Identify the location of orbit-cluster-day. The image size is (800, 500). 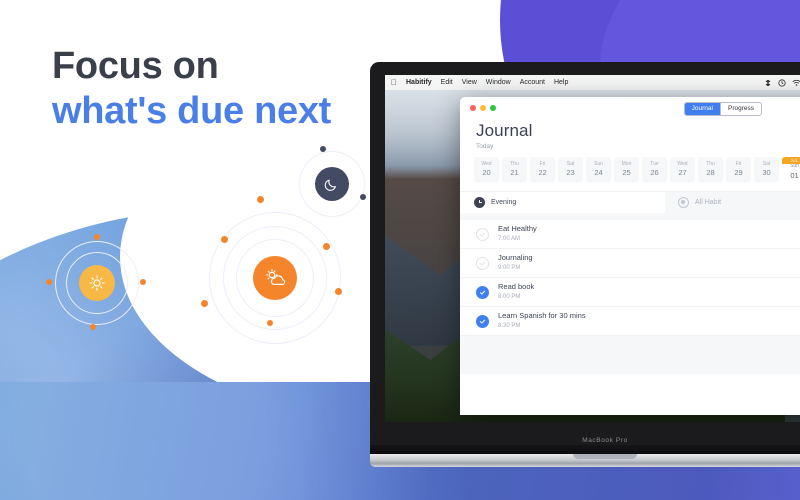
(273, 272).